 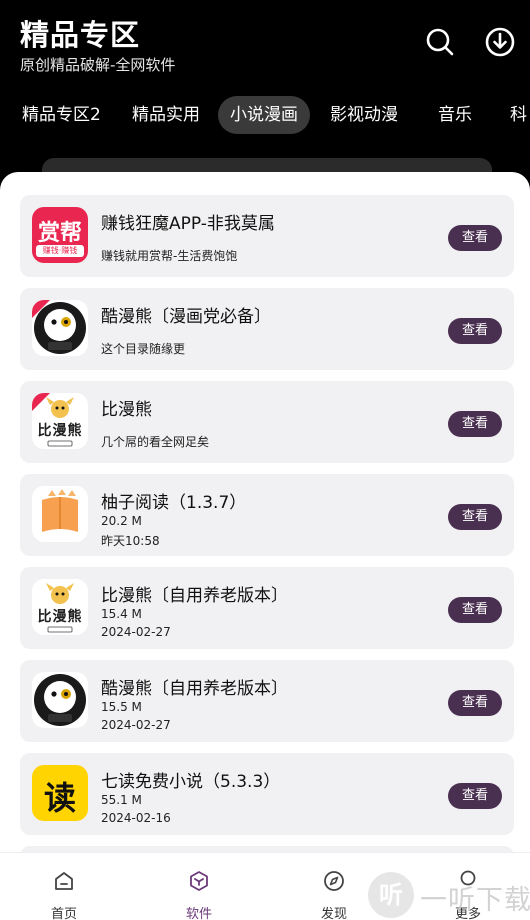 What do you see at coordinates (455, 115) in the screenshot?
I see `tab-yinyue: 音乐` at bounding box center [455, 115].